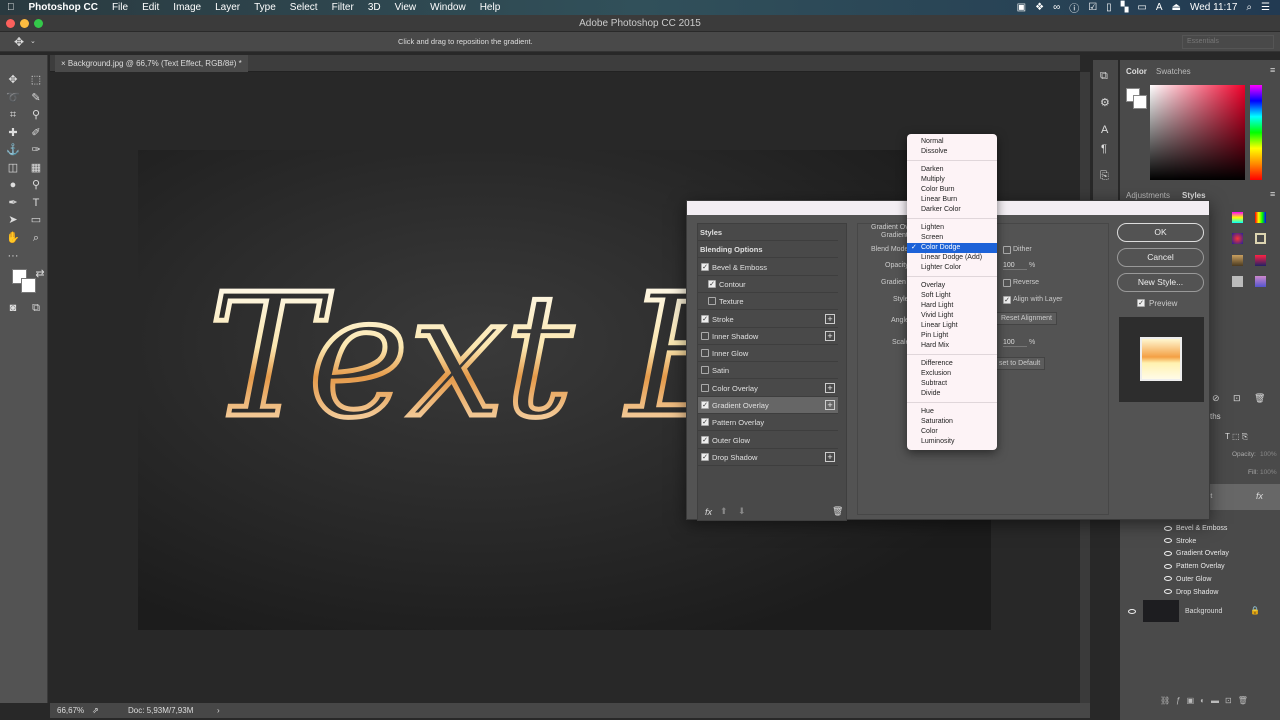  I want to click on share-icon: ⇗, so click(95, 710).